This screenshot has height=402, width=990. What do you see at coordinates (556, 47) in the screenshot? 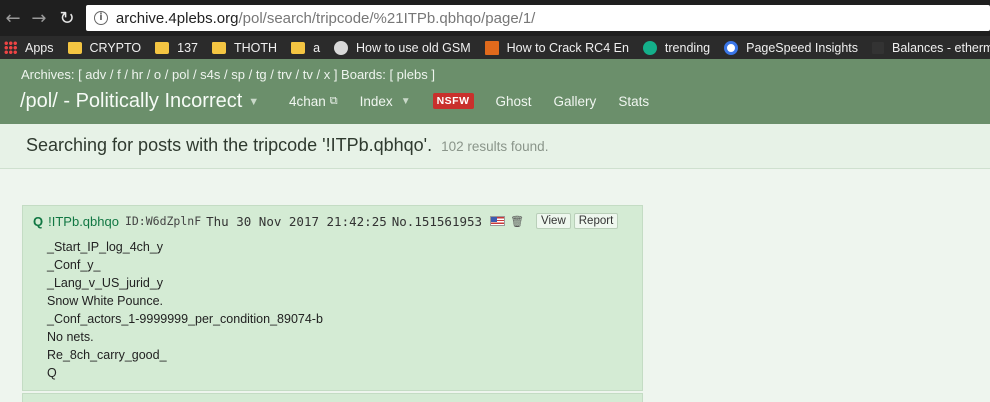
I see `bookmark-rc4: How to Crack RC4 En` at bounding box center [556, 47].